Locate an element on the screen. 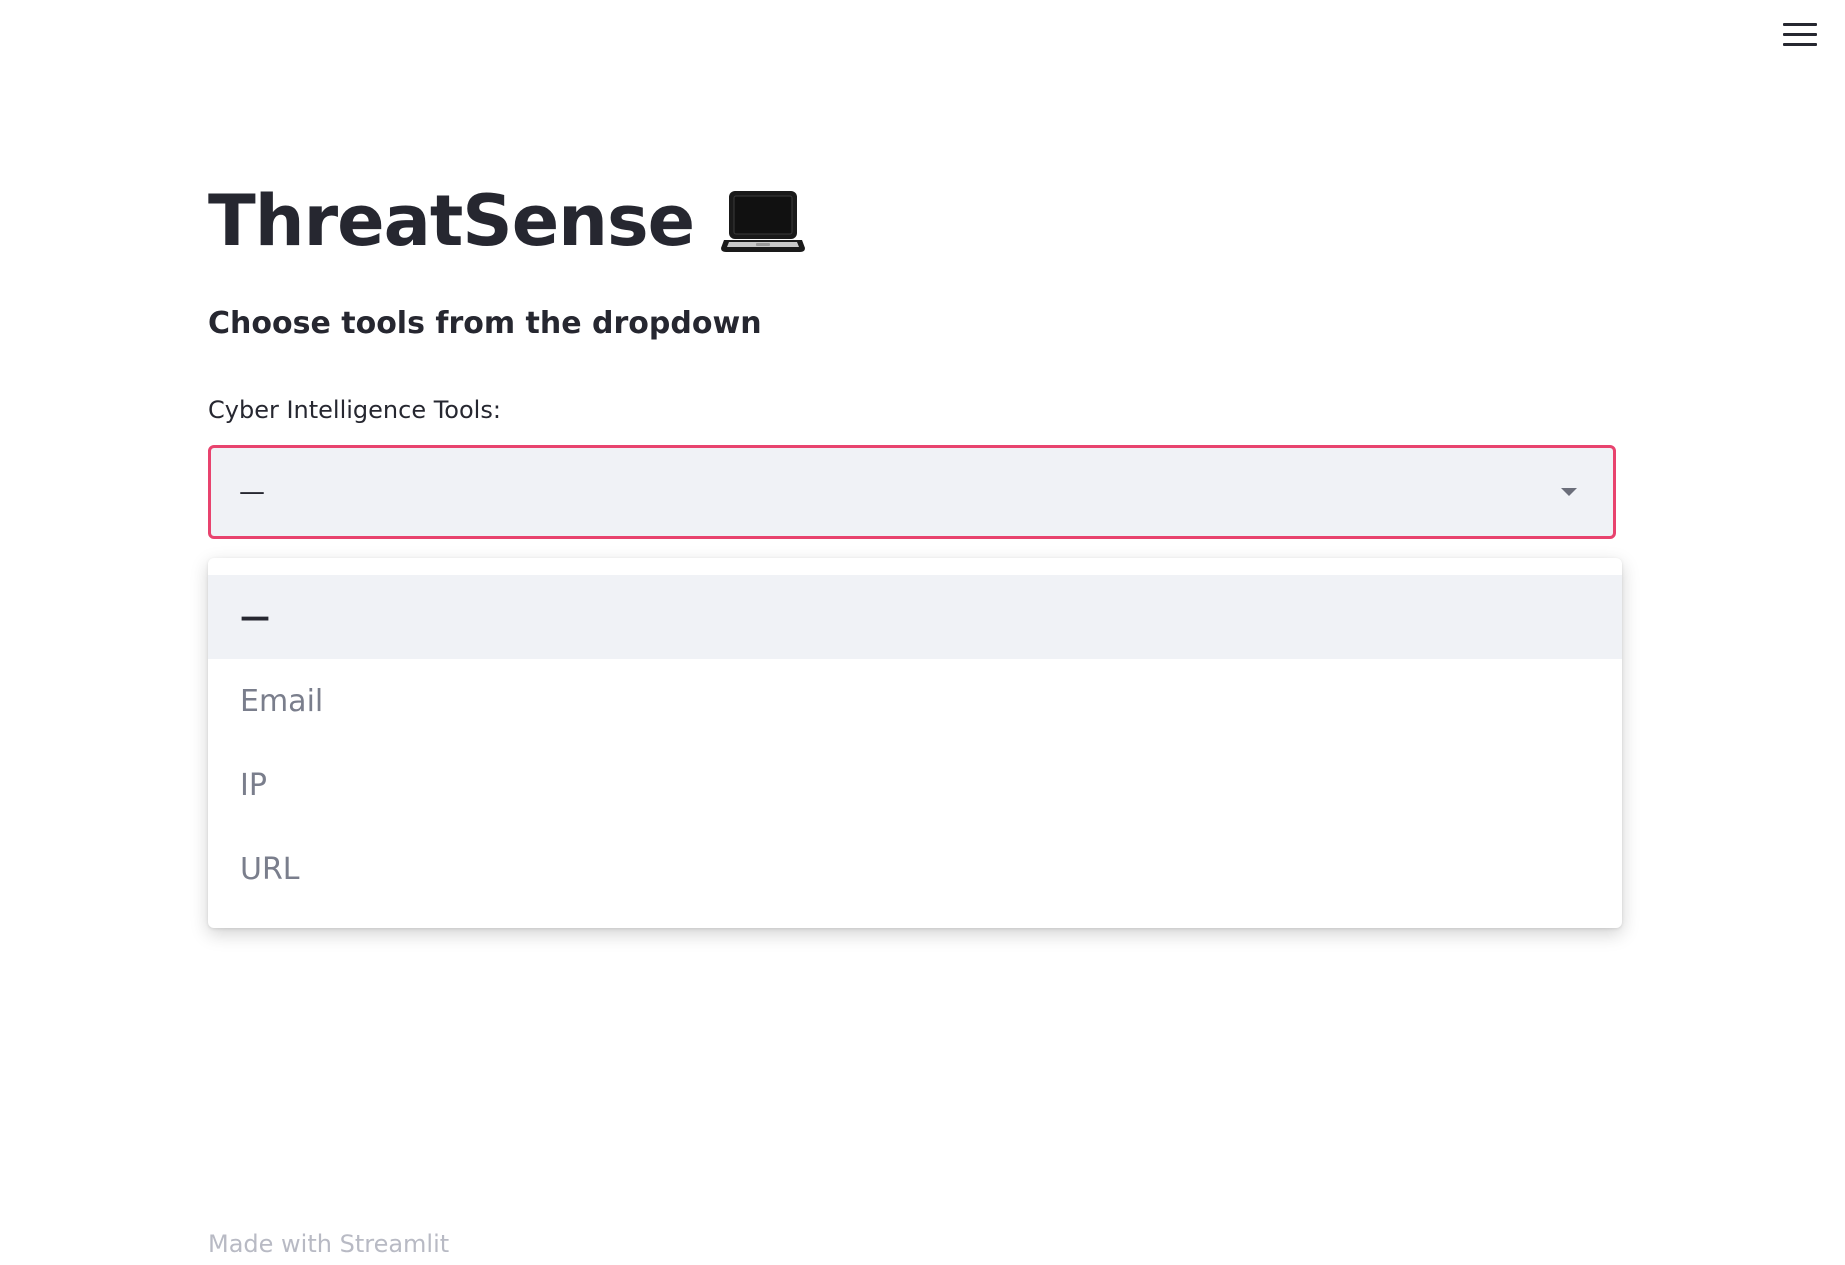 This screenshot has width=1845, height=1265. laptop-icon is located at coordinates (763, 221).